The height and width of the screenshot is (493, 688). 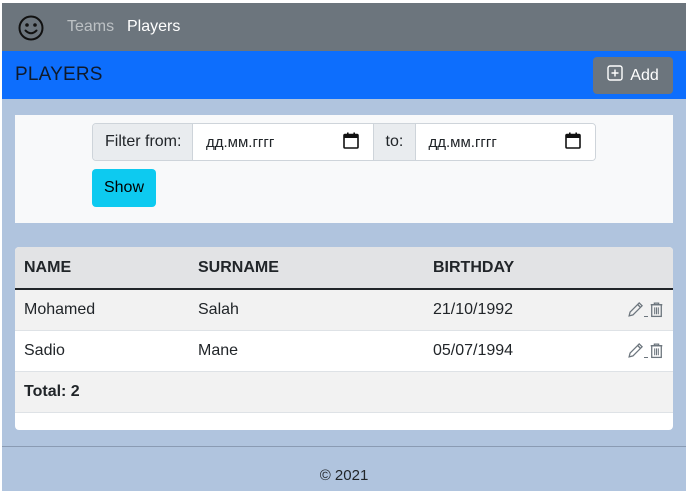 What do you see at coordinates (519, 351) in the screenshot?
I see `cell-birthday: 05/07/1994` at bounding box center [519, 351].